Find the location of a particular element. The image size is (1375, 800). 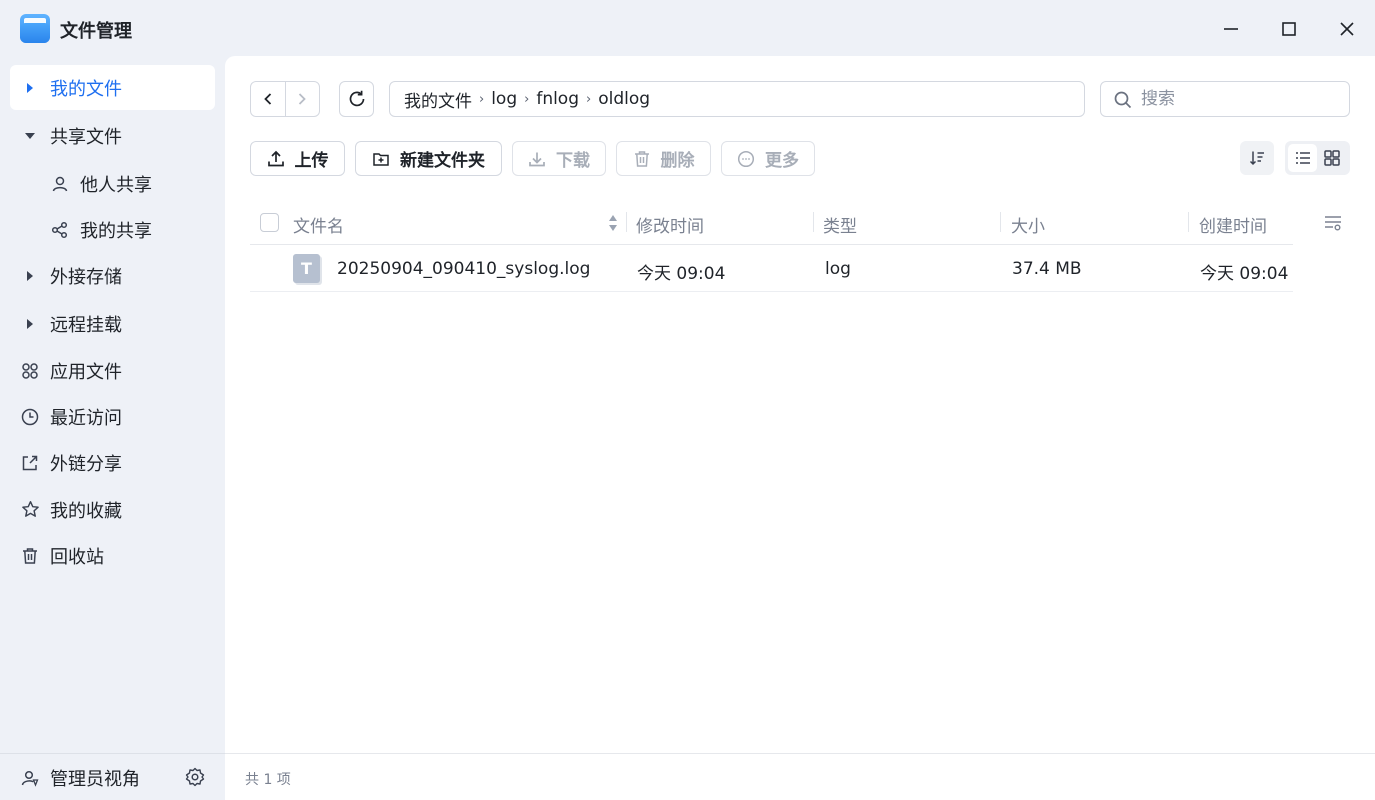

minimize-button is located at coordinates (1231, 29).